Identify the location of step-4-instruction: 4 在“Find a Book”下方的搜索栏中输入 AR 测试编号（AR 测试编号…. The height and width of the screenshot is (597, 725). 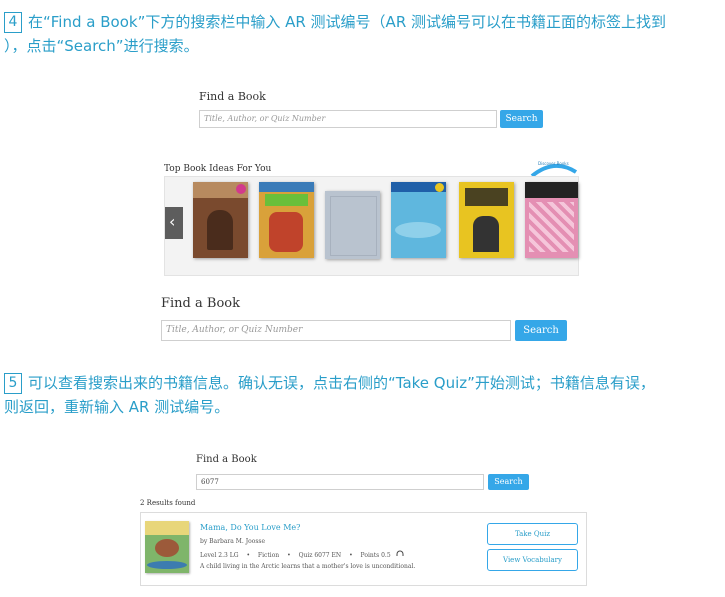
(363, 34).